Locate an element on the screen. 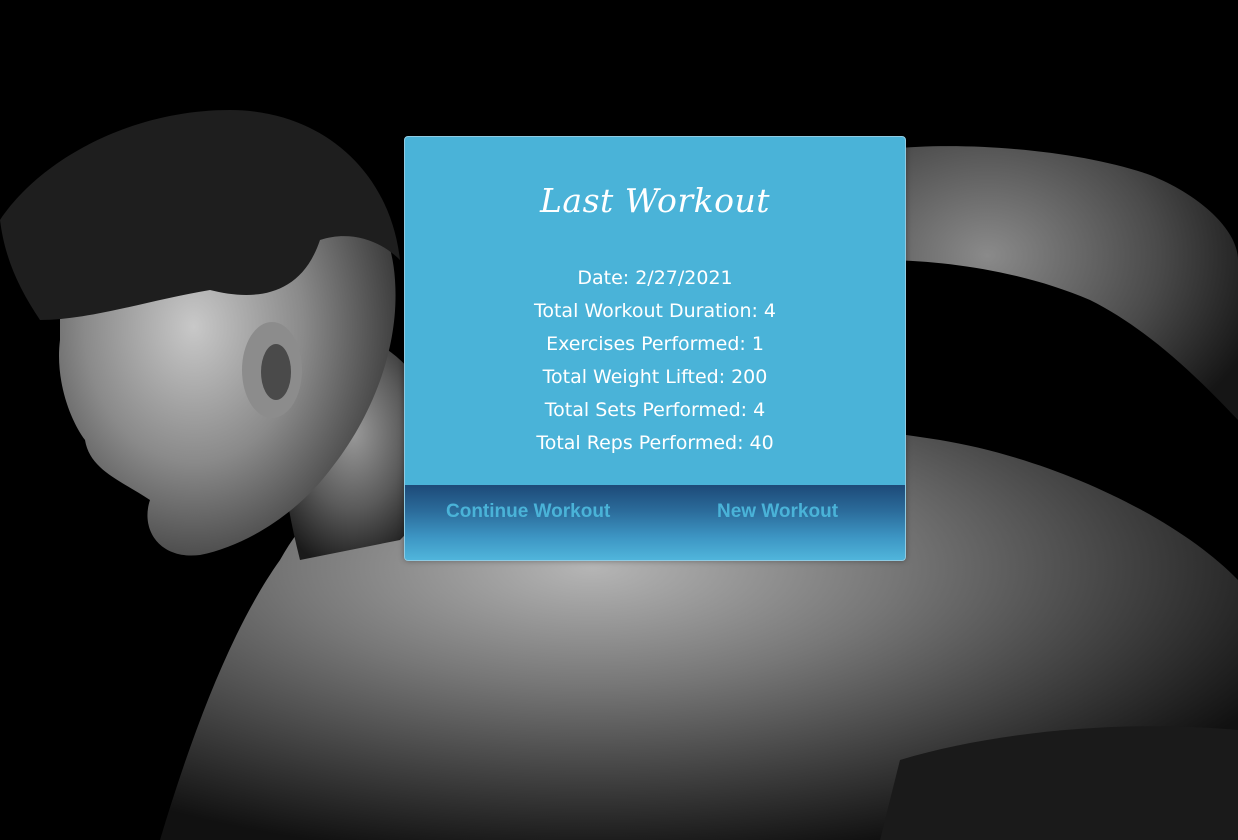 The width and height of the screenshot is (1238, 840). stat-exercises: Exercises Performed: 1 is located at coordinates (655, 344).